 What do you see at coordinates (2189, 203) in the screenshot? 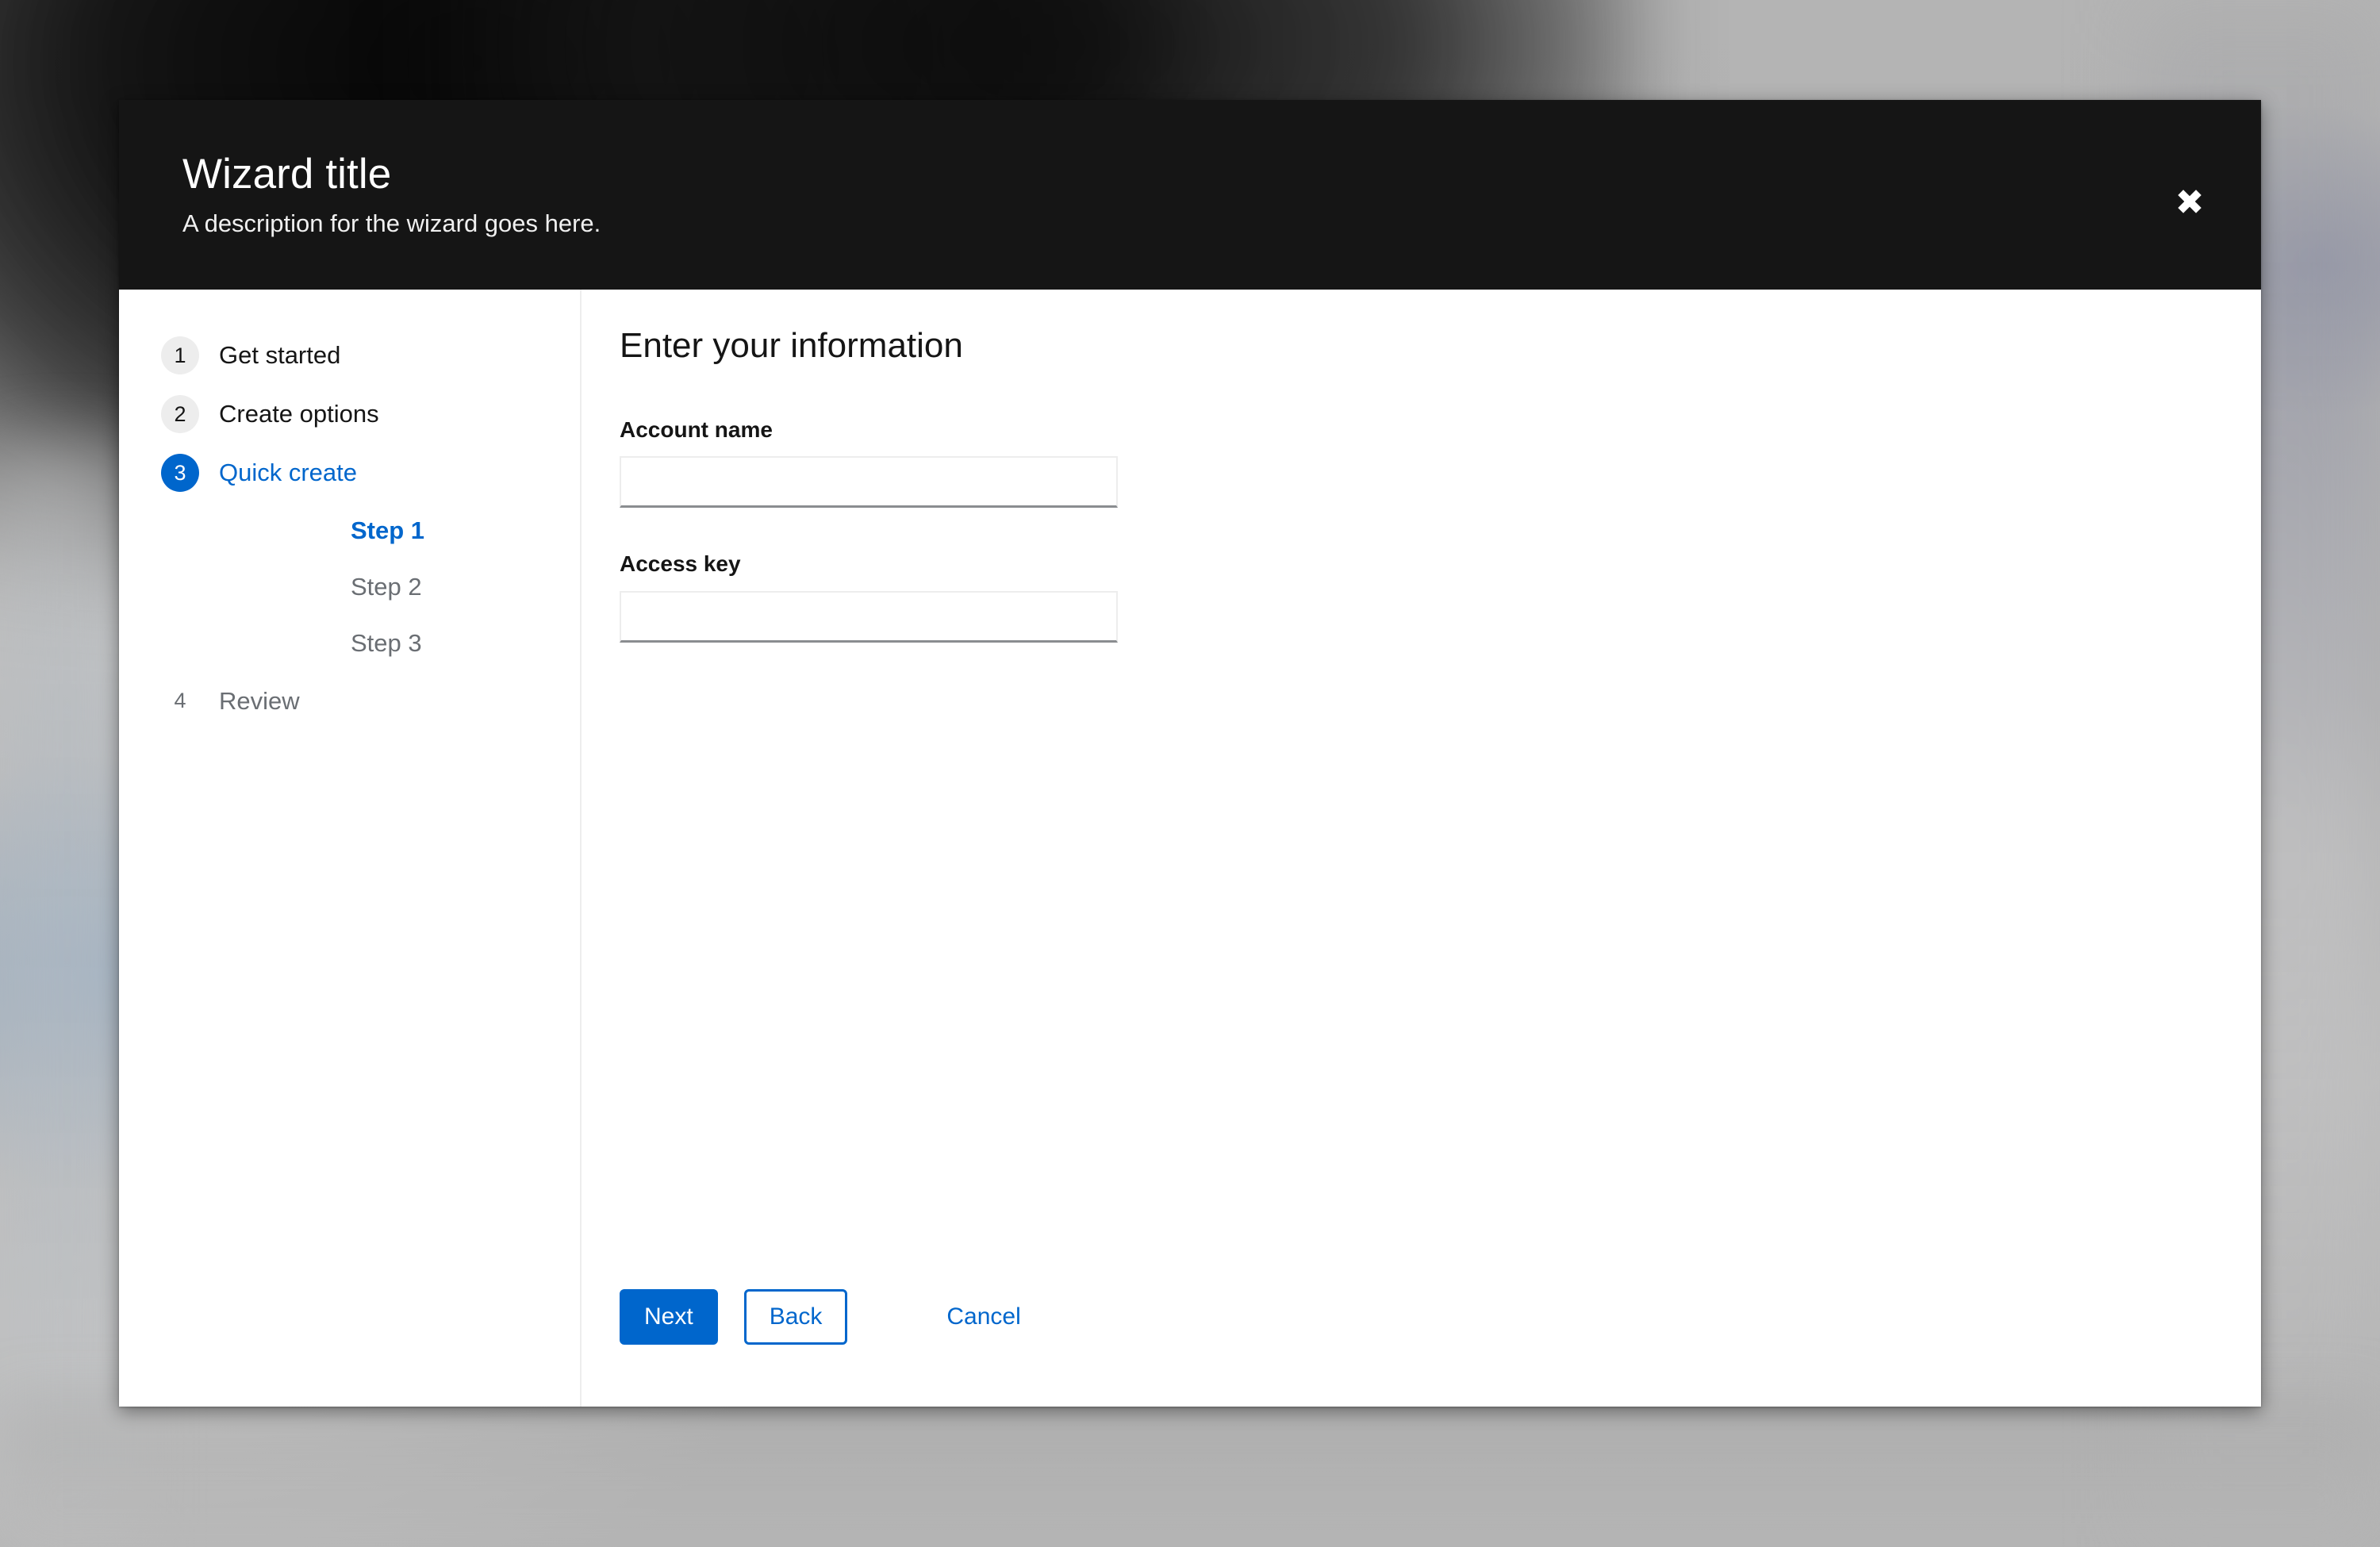
I see `close-icon: ✖` at bounding box center [2189, 203].